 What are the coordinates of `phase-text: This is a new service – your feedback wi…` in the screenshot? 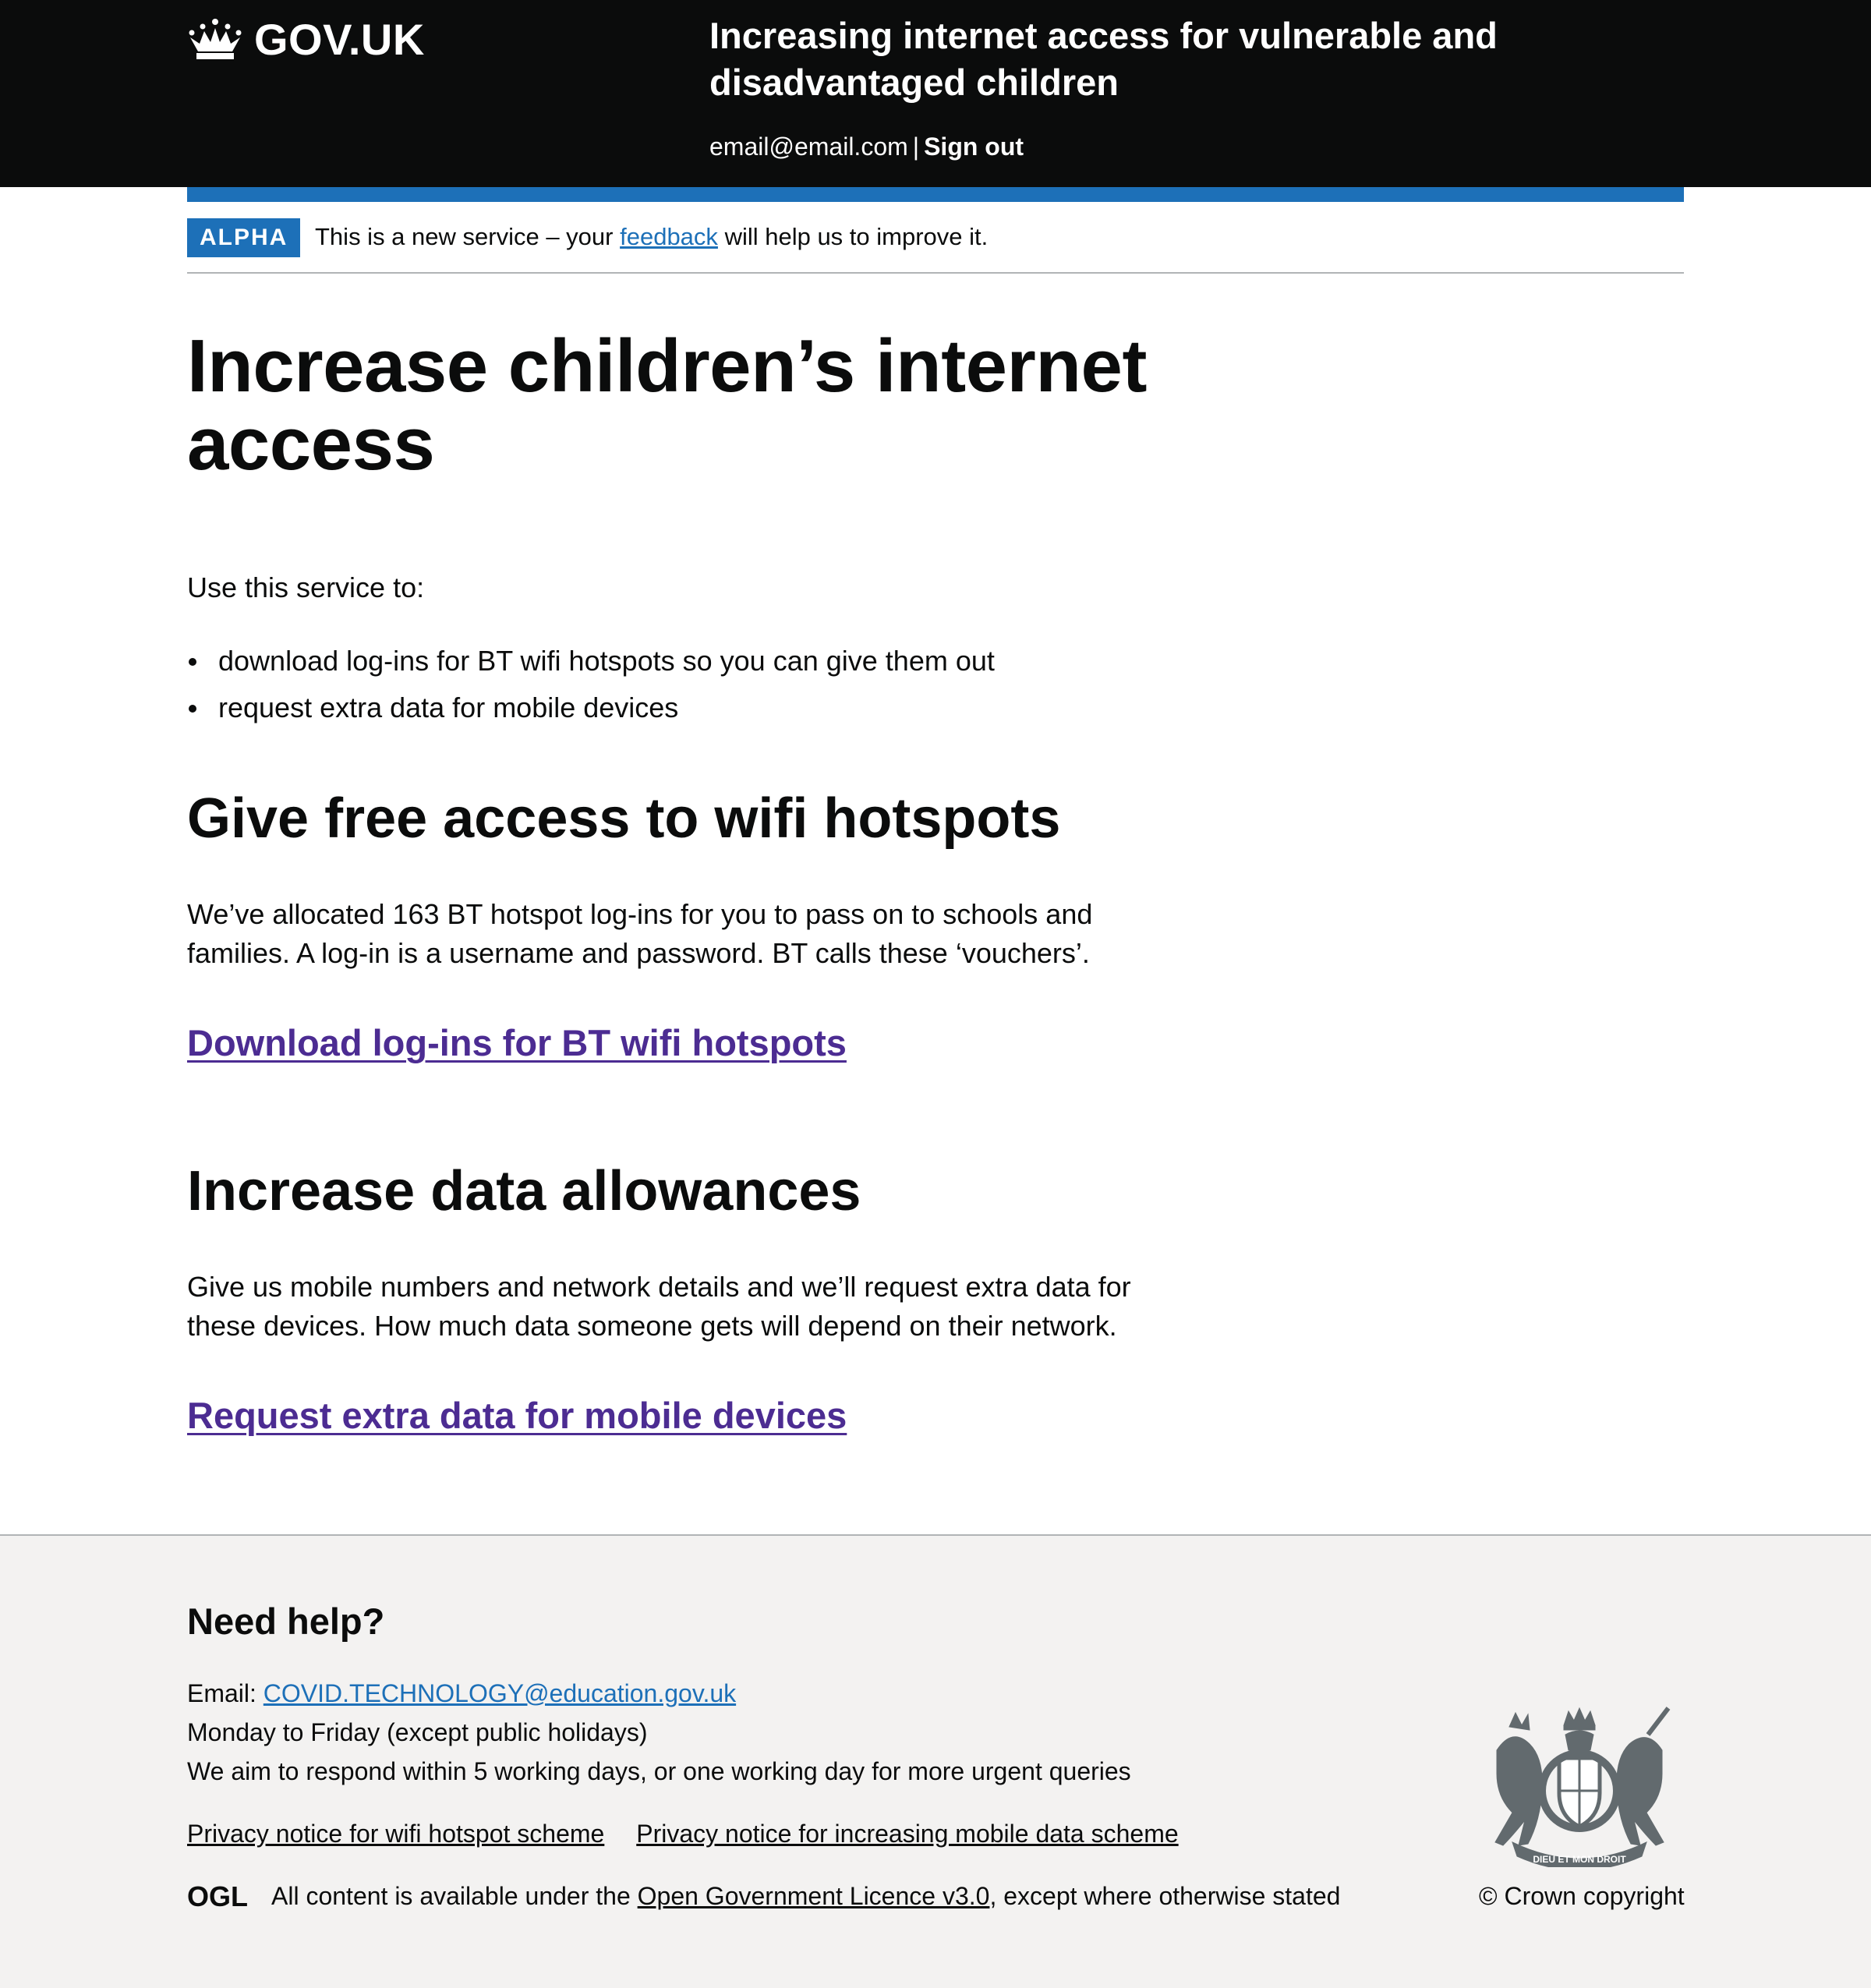 It's located at (651, 237).